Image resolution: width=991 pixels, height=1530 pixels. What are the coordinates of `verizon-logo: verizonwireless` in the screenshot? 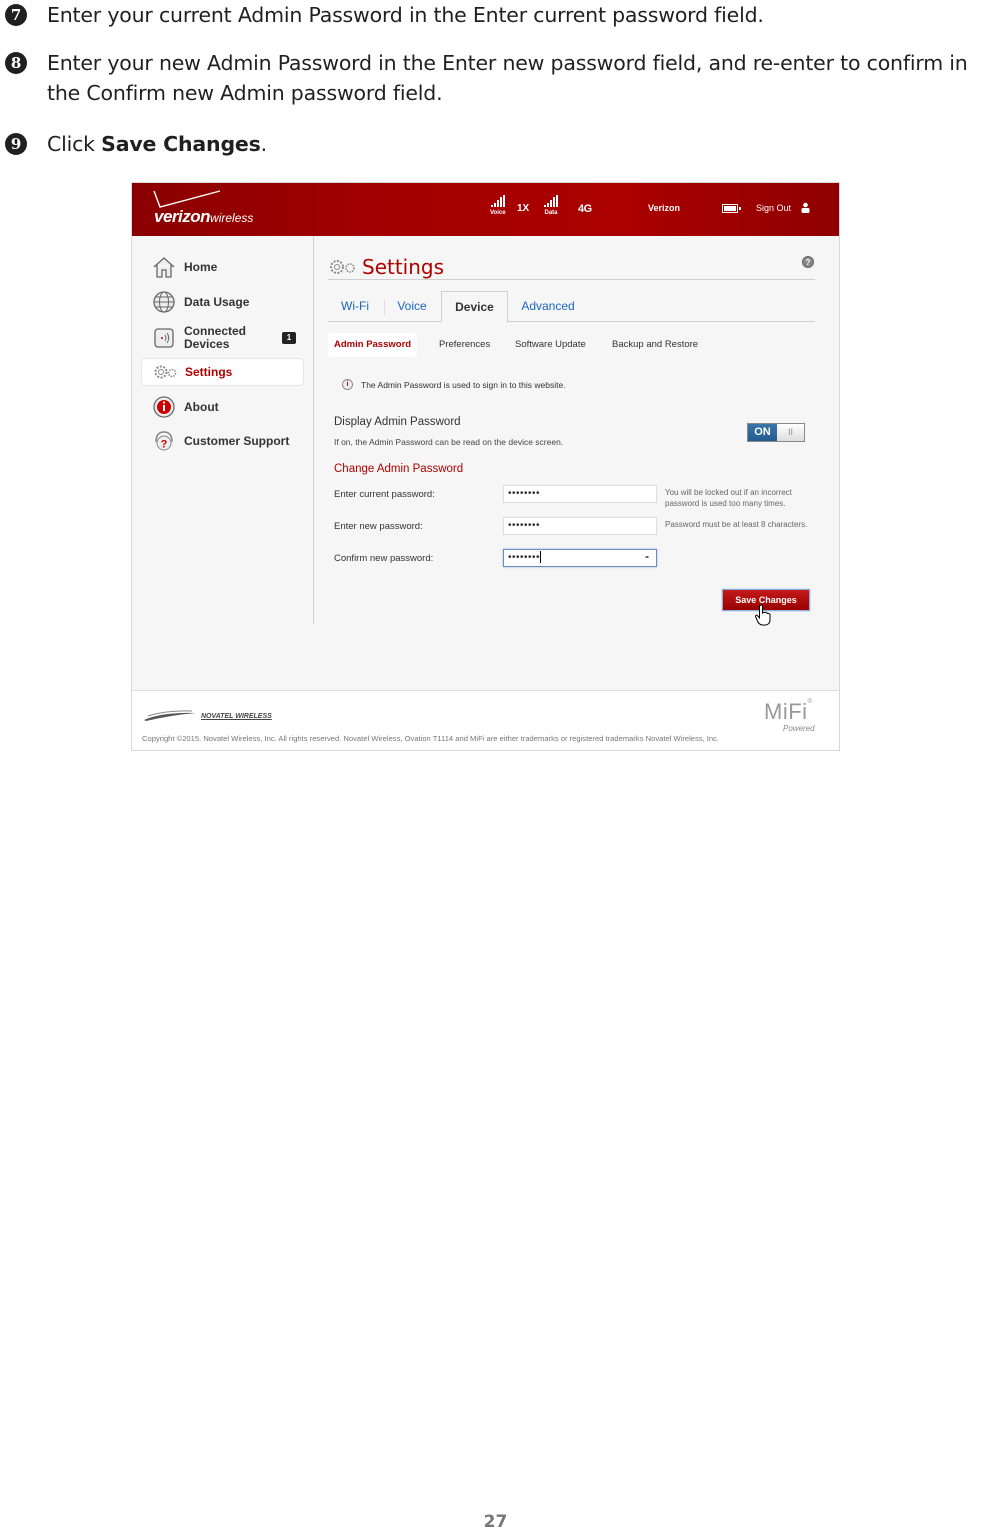 It's located at (203, 217).